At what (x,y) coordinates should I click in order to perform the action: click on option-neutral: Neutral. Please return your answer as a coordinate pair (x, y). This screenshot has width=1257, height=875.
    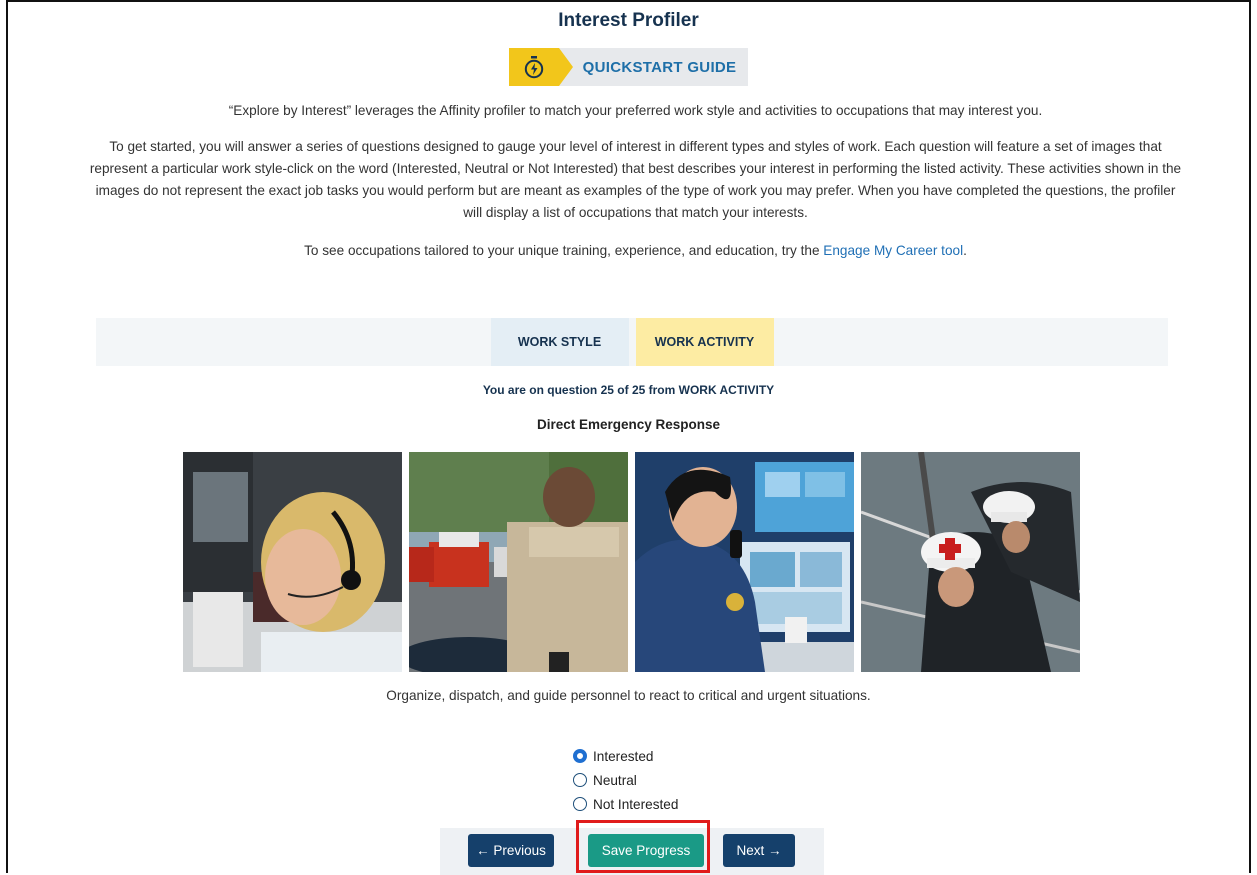
    Looking at the image, I should click on (625, 780).